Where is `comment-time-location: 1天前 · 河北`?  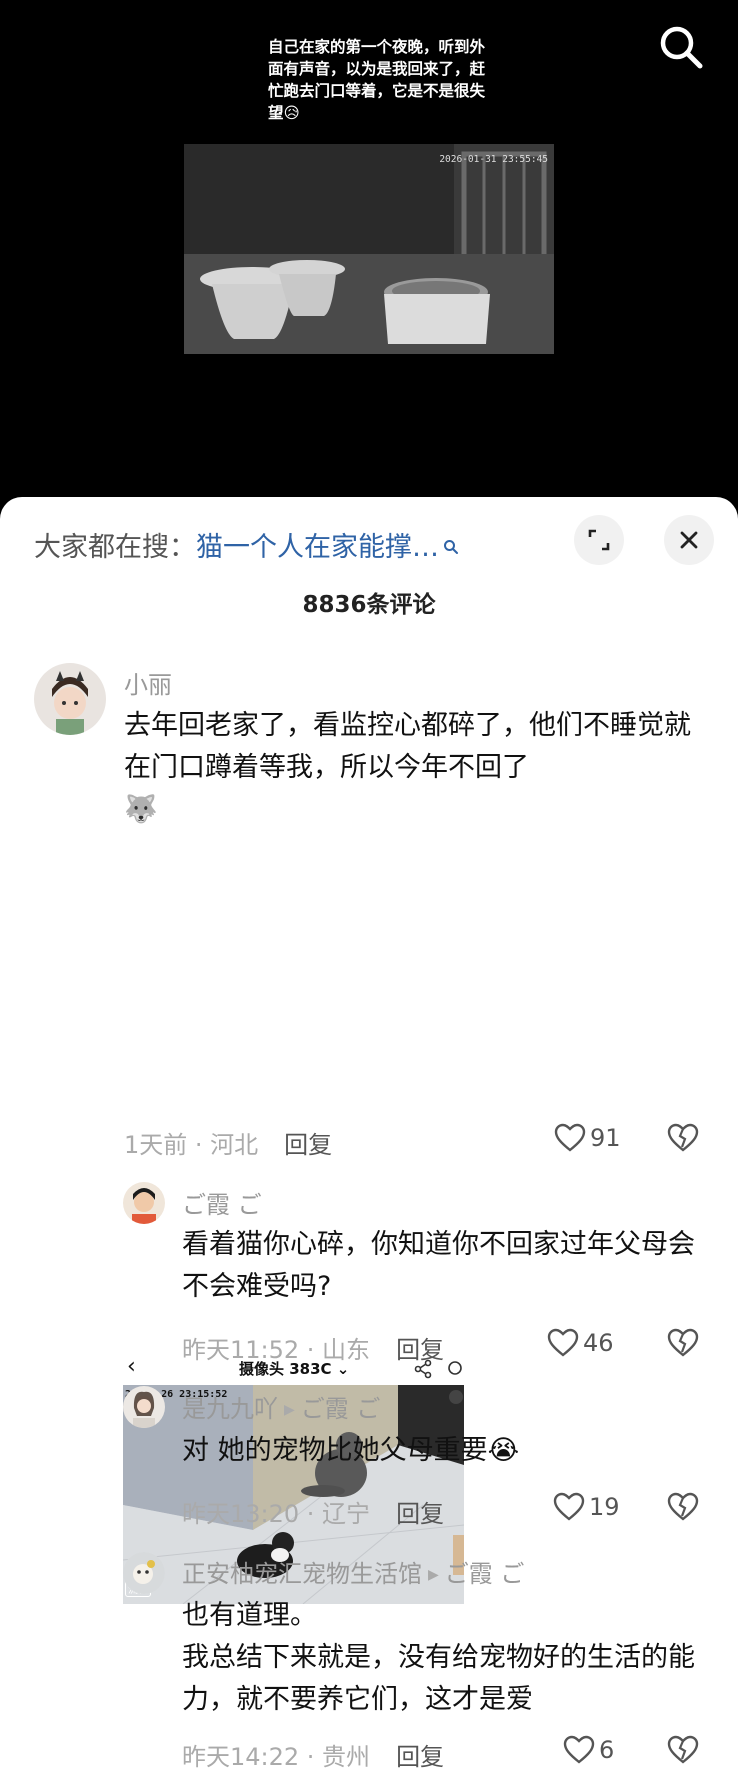 comment-time-location: 1天前 · 河北 is located at coordinates (191, 1145).